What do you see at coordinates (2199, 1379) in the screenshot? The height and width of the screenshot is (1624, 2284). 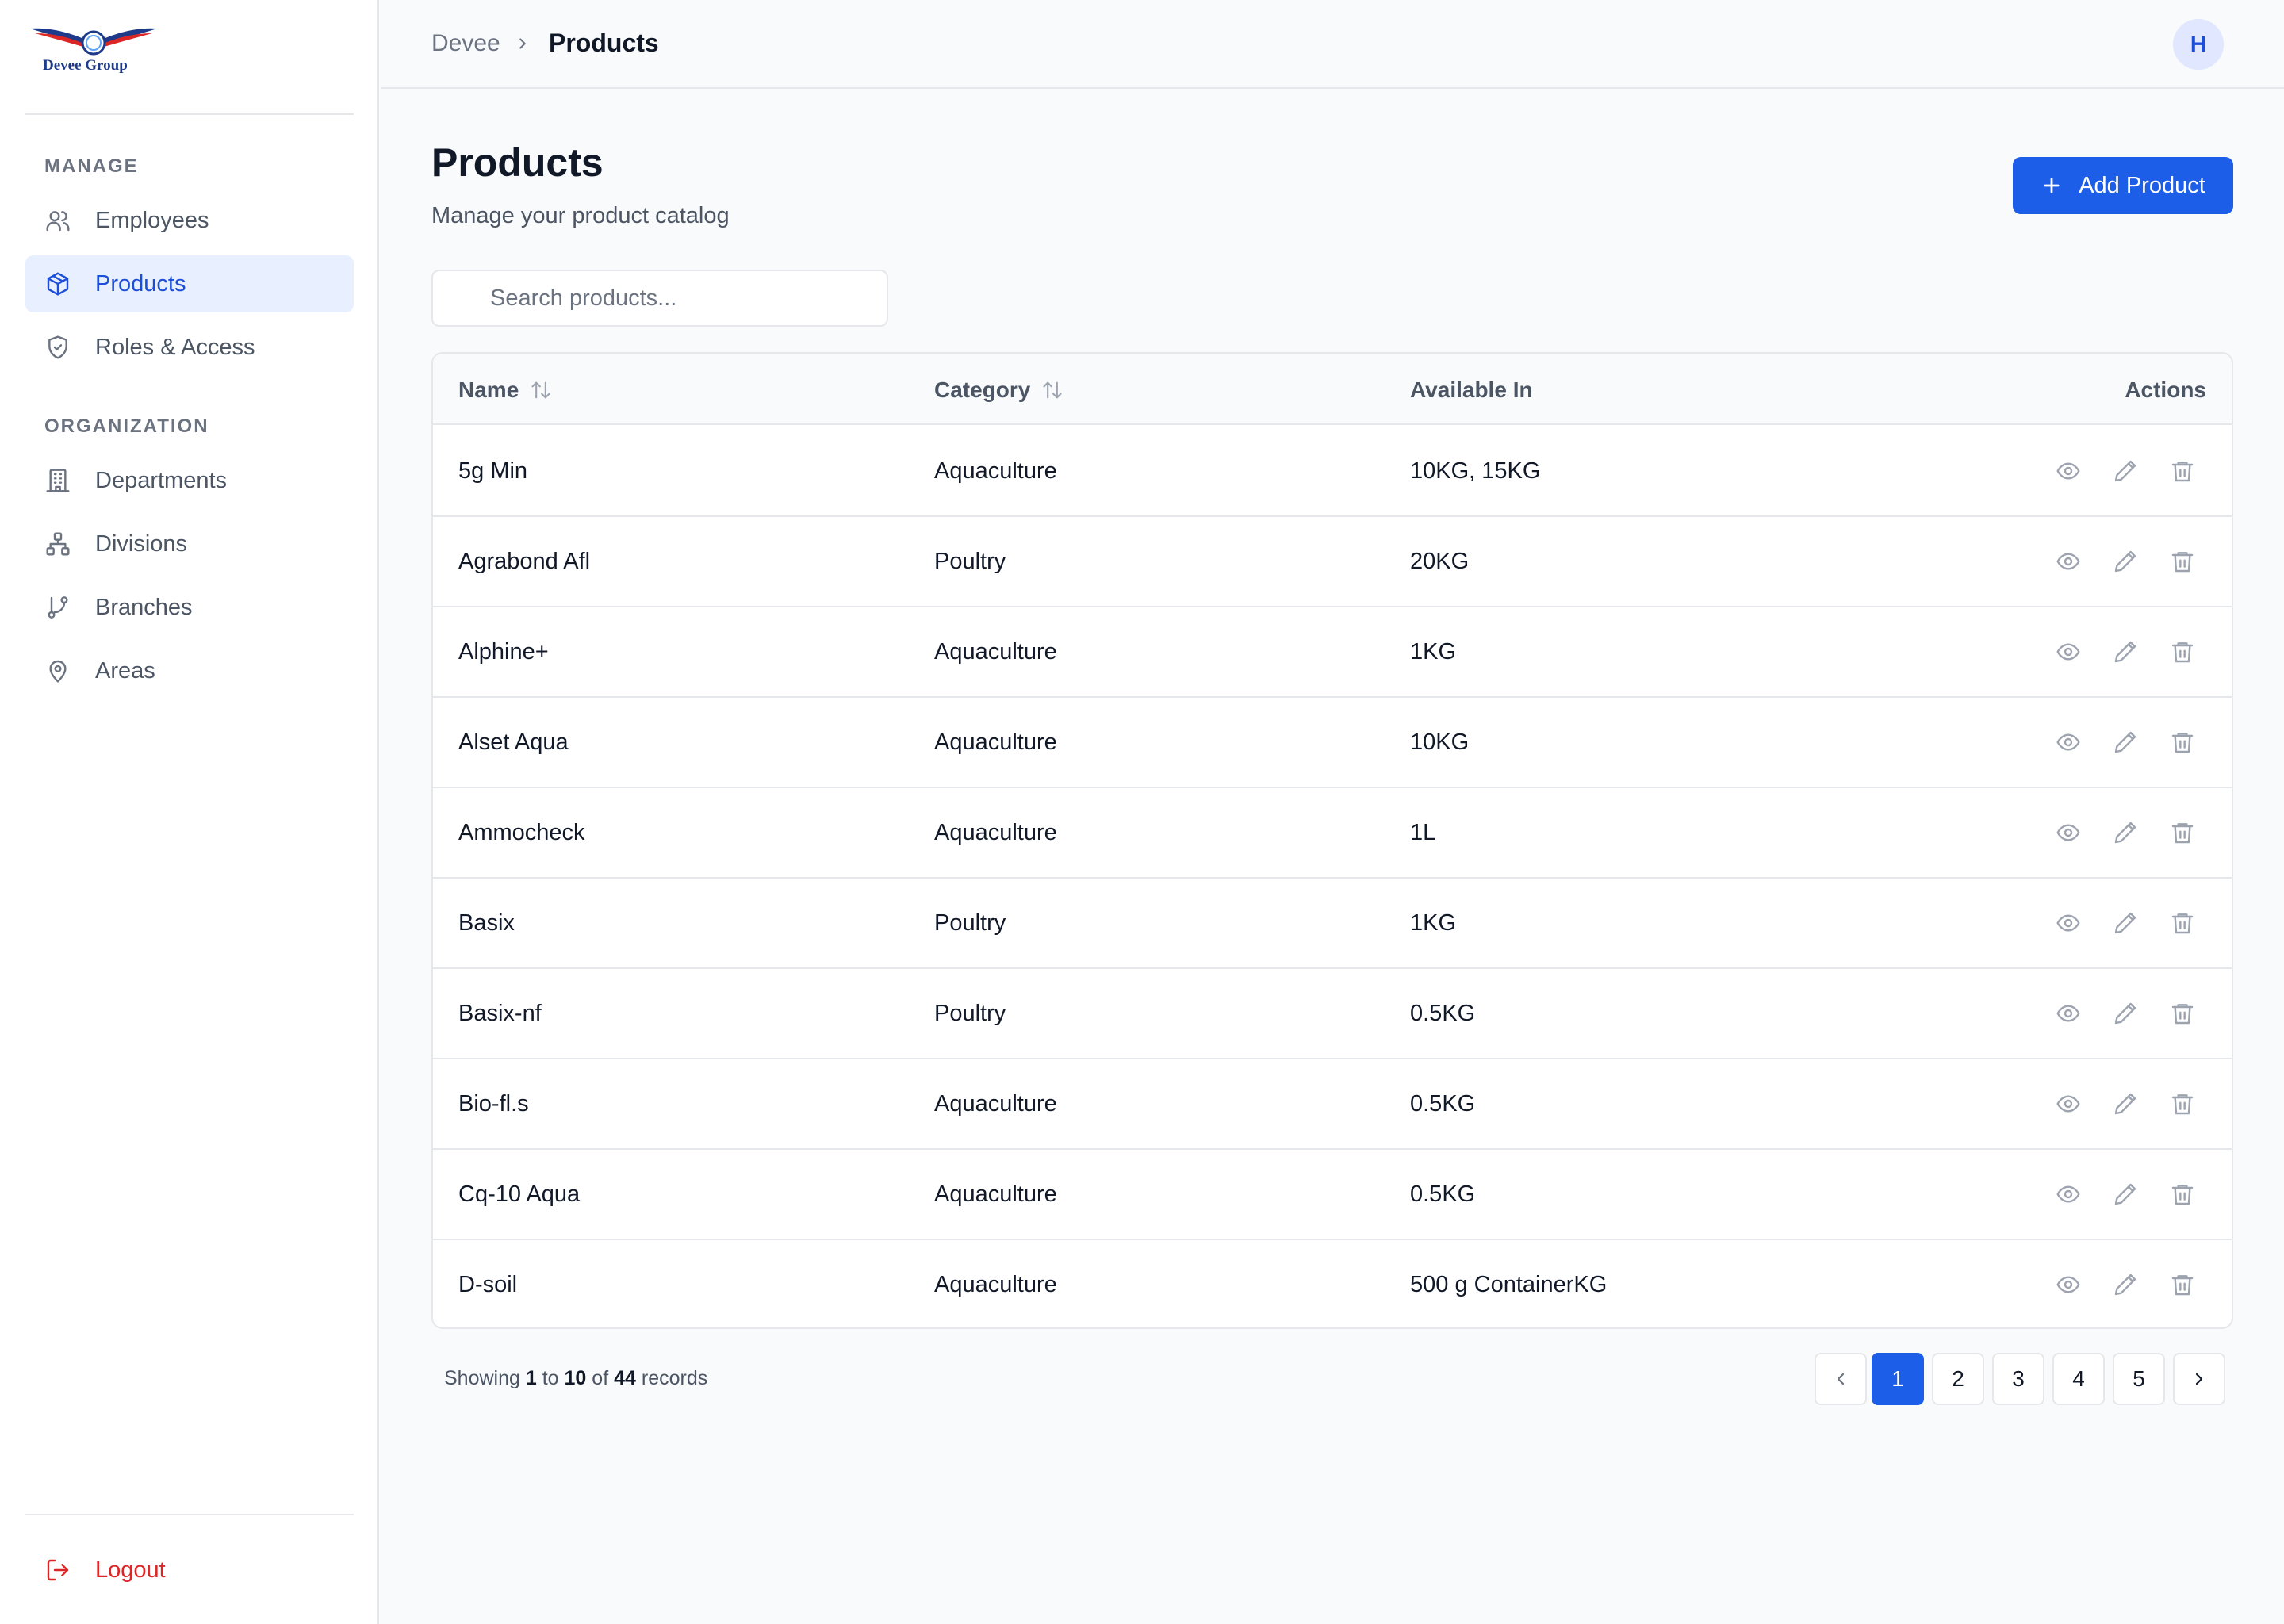 I see `next-page-button` at bounding box center [2199, 1379].